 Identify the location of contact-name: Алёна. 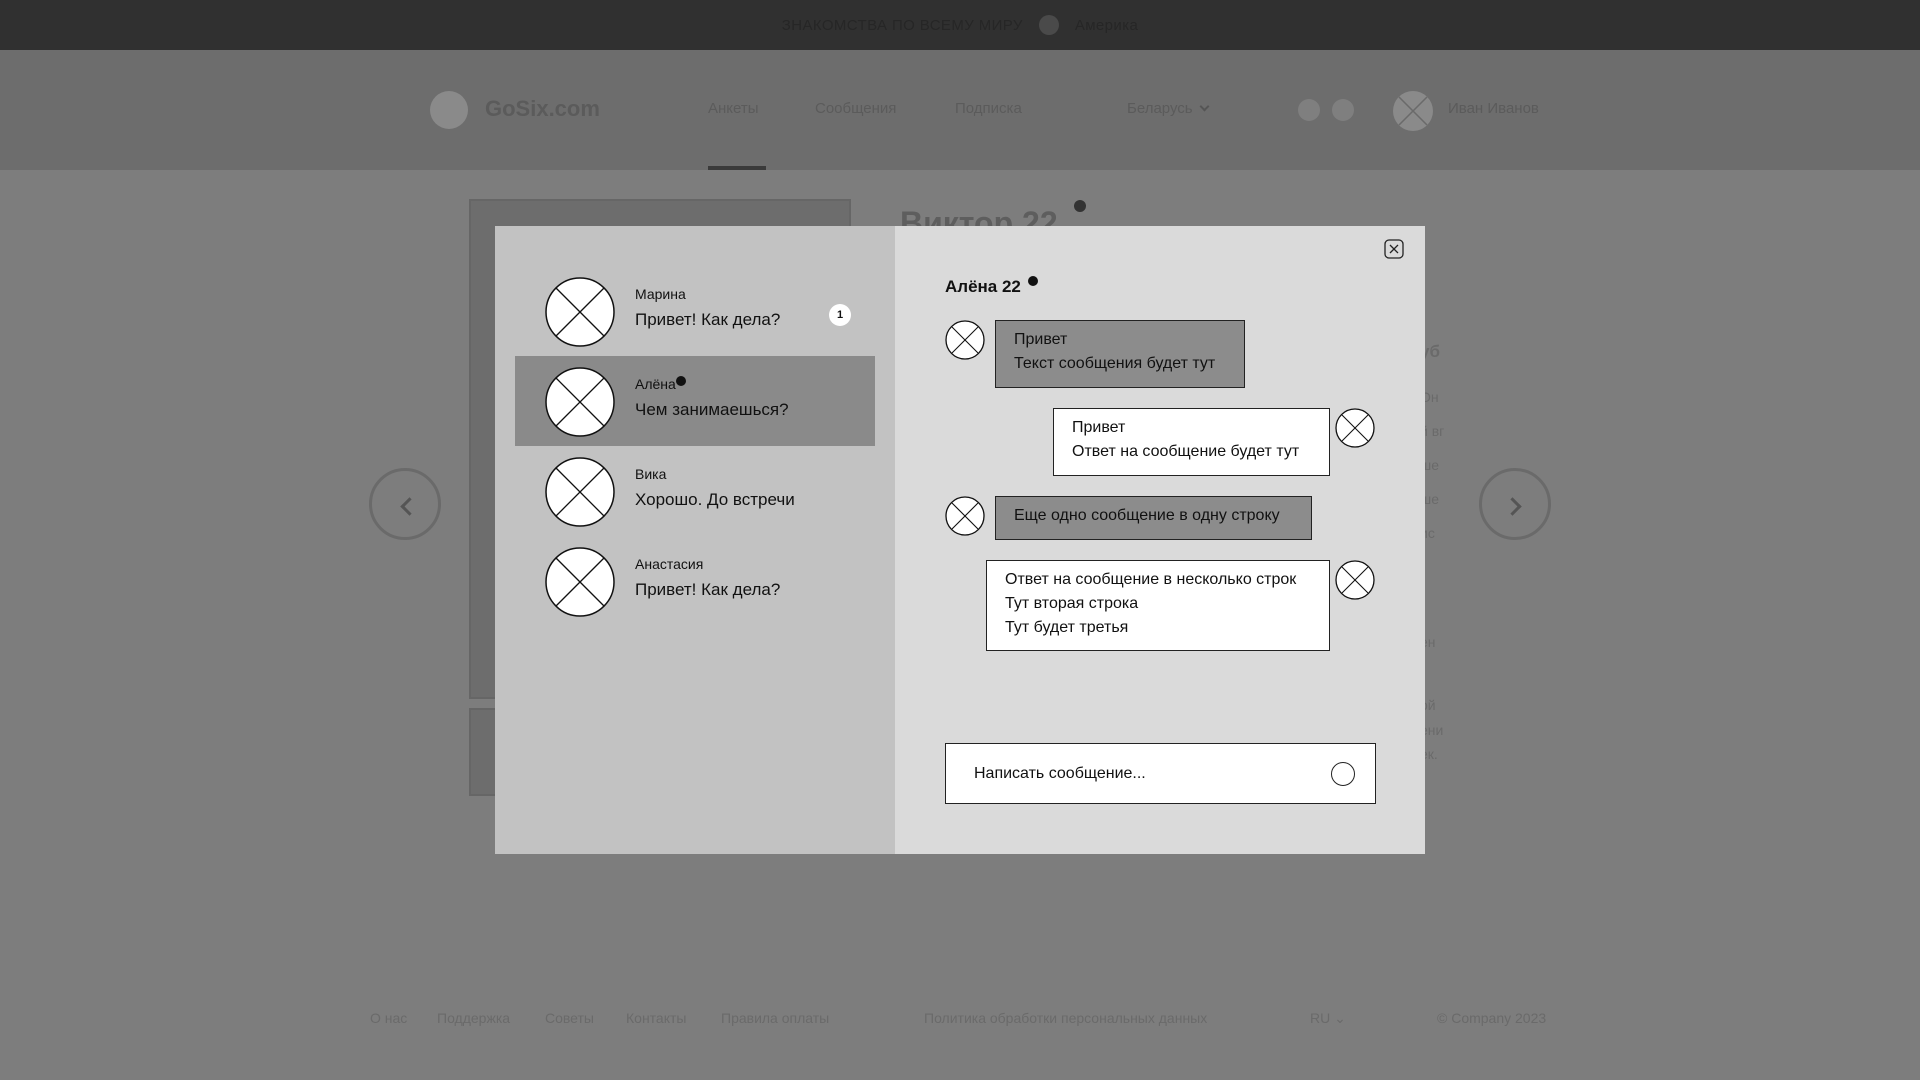
(655, 384).